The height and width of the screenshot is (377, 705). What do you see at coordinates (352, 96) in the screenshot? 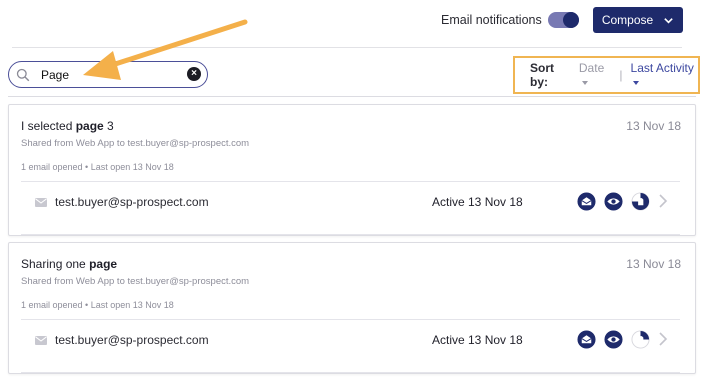
I see `list-divider` at bounding box center [352, 96].